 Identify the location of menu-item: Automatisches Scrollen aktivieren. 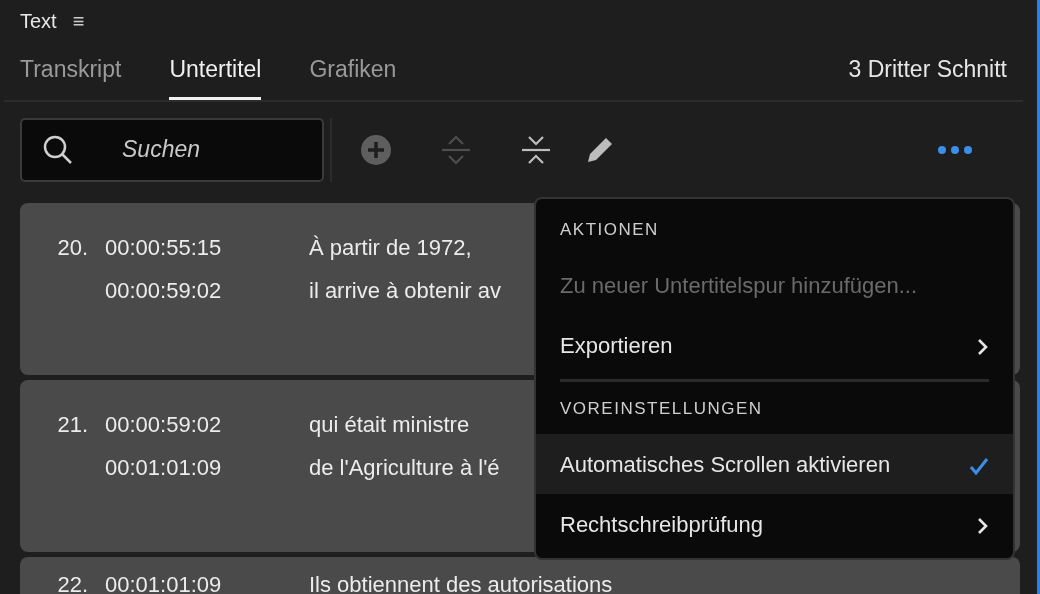
(774, 464).